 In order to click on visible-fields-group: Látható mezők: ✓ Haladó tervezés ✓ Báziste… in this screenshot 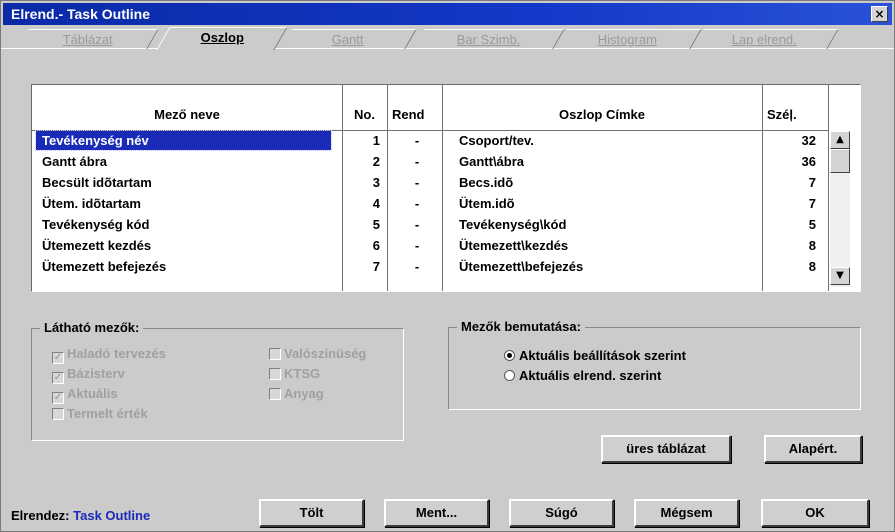, I will do `click(217, 380)`.